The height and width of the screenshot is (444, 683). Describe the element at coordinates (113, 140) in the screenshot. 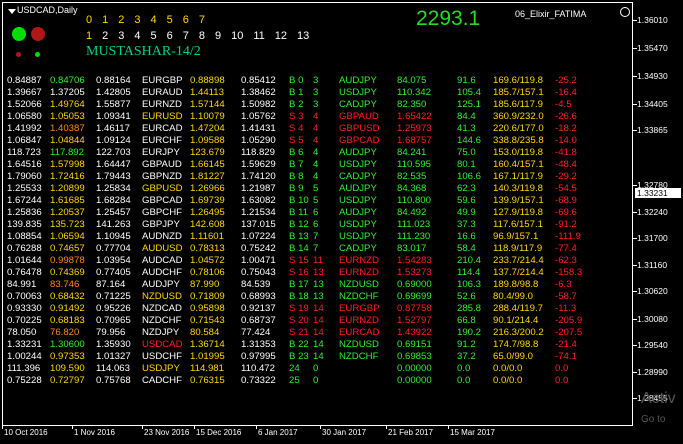

I see `table-cell: 1.09124` at that location.